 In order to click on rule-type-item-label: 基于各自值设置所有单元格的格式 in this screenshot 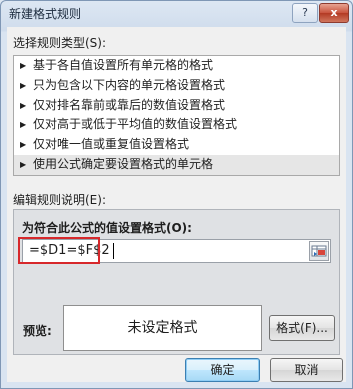, I will do `click(123, 65)`.